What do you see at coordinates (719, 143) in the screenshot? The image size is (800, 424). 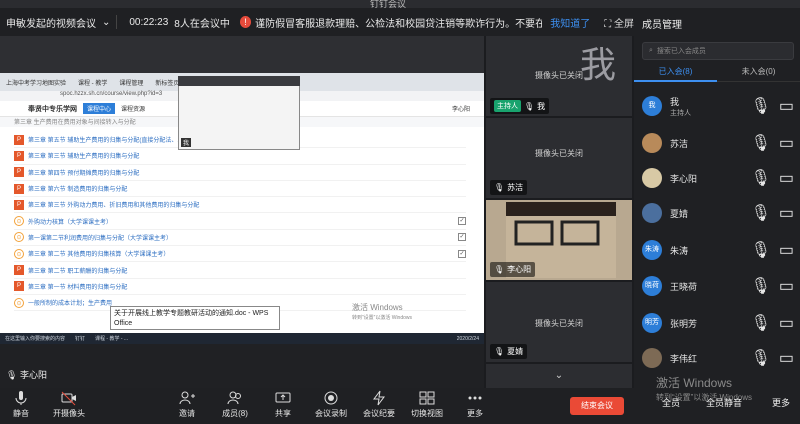 I see `member-row: 苏洁 🎙 ▭` at bounding box center [719, 143].